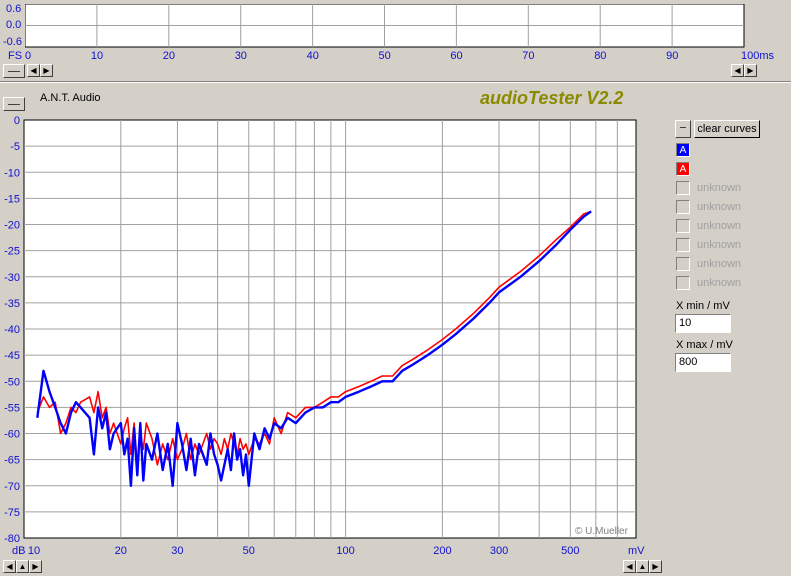 The image size is (791, 576). Describe the element at coordinates (177, 551) in the screenshot. I see `x-tick-label: 30` at that location.